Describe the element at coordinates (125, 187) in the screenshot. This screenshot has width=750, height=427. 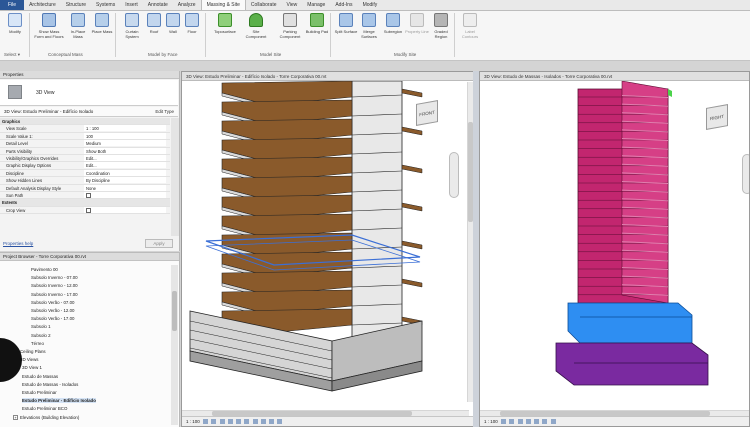
I see `property-value: None` at that location.